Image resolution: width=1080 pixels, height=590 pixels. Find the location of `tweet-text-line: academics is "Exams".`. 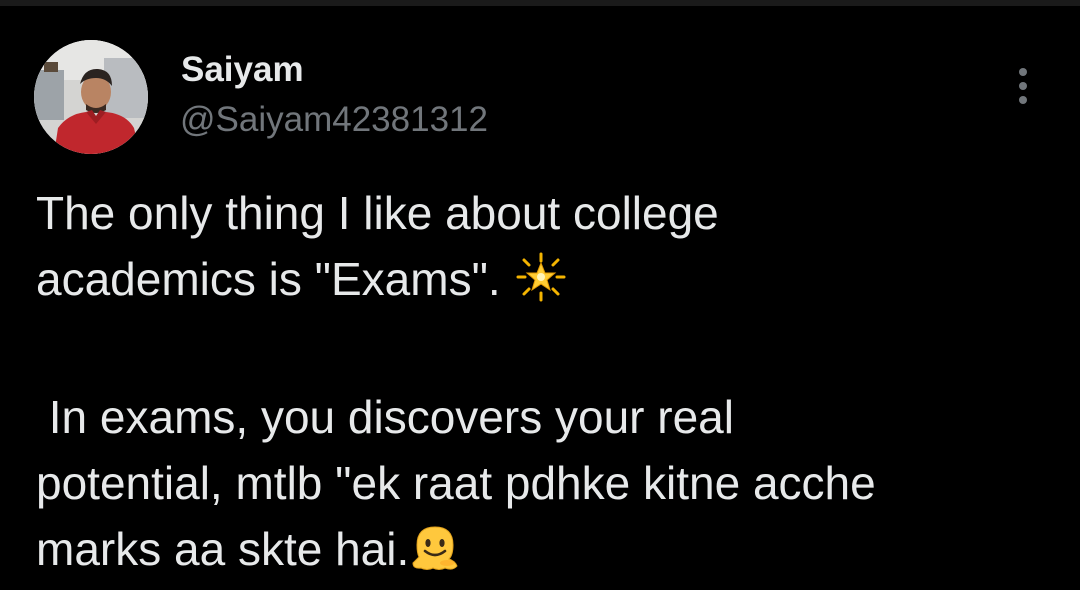

tweet-text-line: academics is "Exams". is located at coordinates (301, 279).